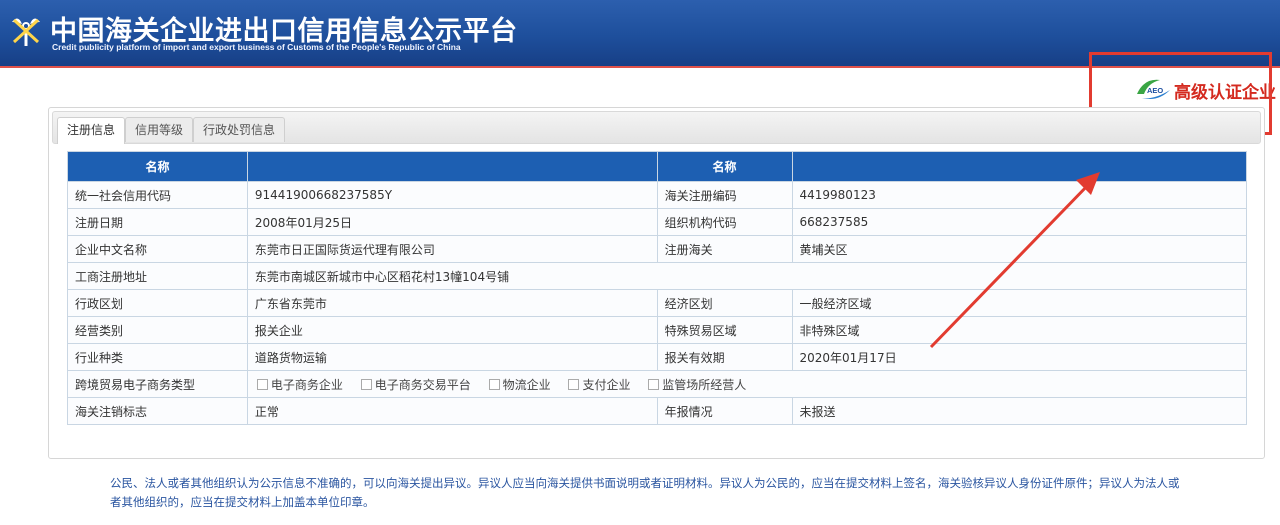  Describe the element at coordinates (422, 384) in the screenshot. I see `checkbox-label: 电子商务交易平台` at that location.